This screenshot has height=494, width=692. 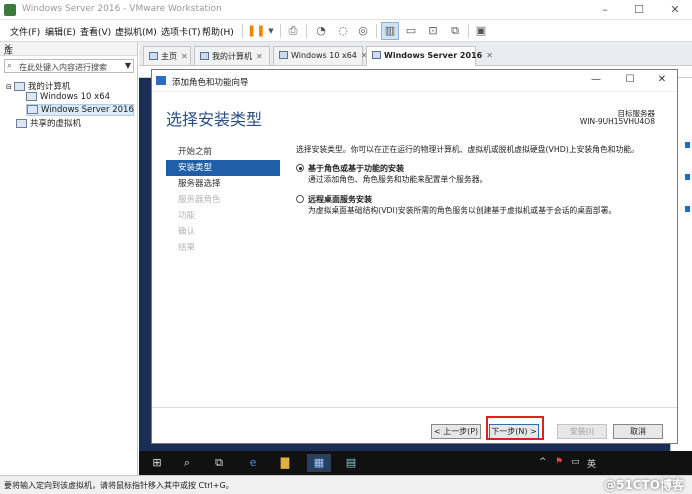 What do you see at coordinates (199, 200) in the screenshot?
I see `step-server-roles: 服务器角色` at bounding box center [199, 200].